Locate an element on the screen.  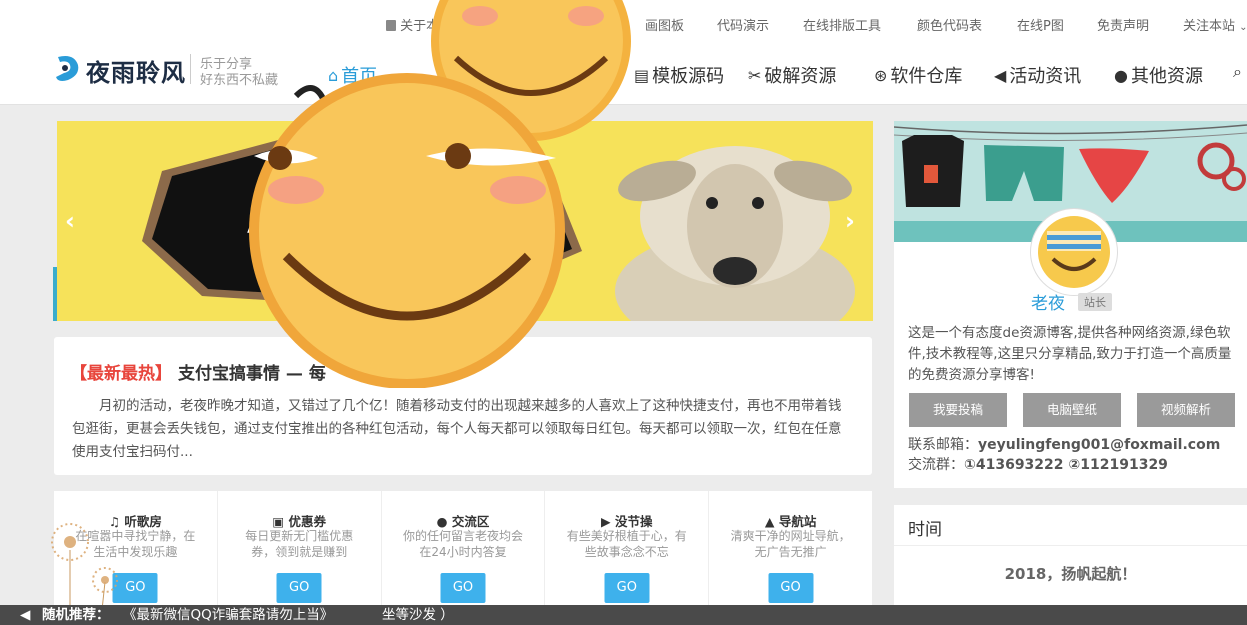
time-widget-heading: 时间 is located at coordinates (925, 530).